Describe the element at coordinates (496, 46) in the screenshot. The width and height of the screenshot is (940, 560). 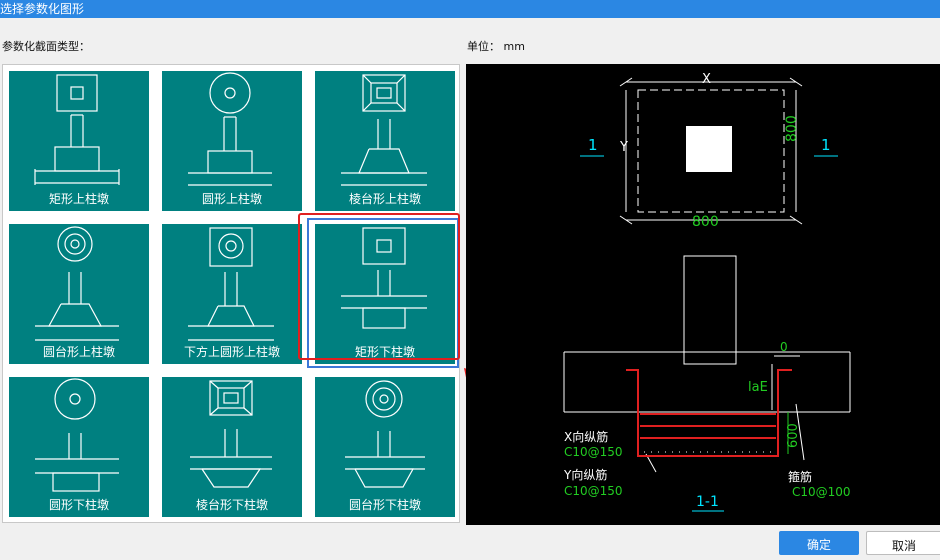
I see `unit-label: 单位： mm` at that location.